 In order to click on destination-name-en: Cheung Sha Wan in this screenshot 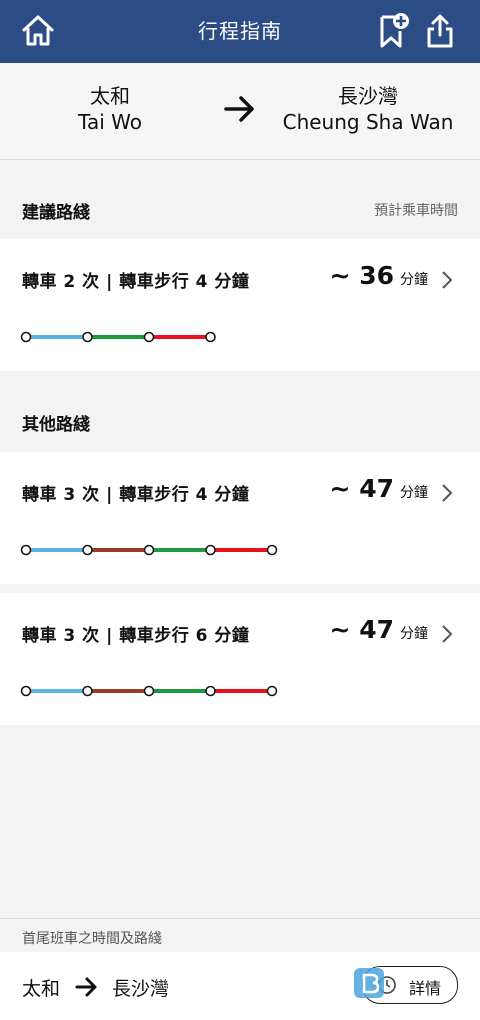, I will do `click(368, 122)`.